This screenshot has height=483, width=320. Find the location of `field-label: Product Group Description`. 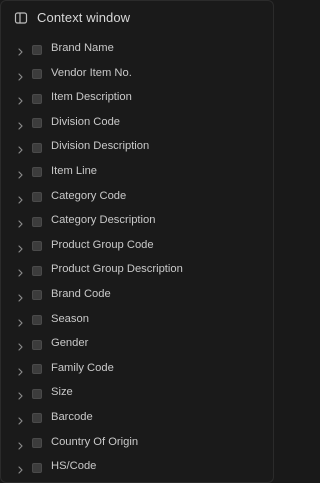

field-label: Product Group Description is located at coordinates (117, 269).